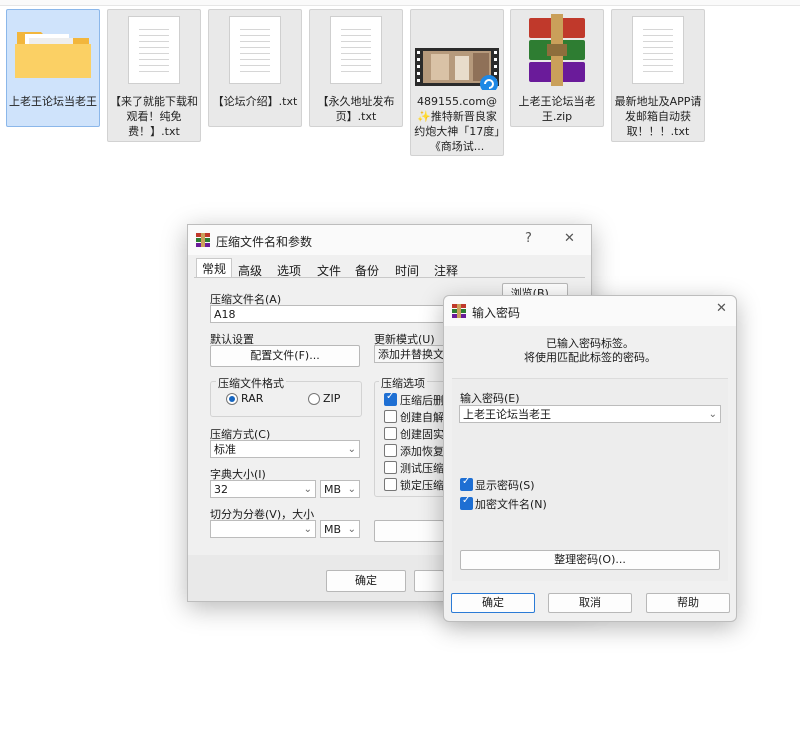  I want to click on video-thumbnail-icon, so click(457, 51).